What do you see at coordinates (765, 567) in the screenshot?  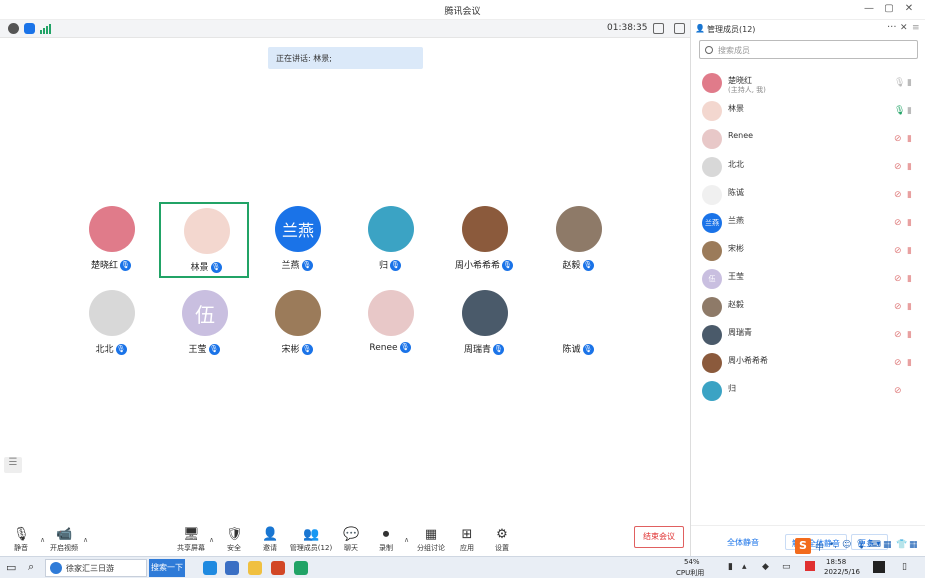 I see `tray-app-icon: ◆` at bounding box center [765, 567].